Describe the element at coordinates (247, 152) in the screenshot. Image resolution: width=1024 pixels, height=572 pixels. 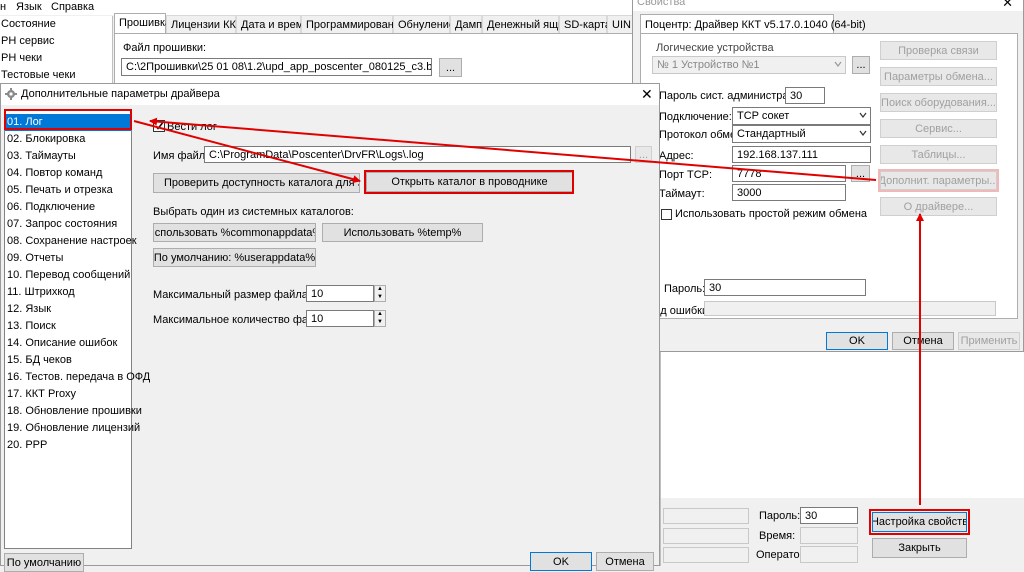
I see `arrow-log-to-open-folder` at that location.